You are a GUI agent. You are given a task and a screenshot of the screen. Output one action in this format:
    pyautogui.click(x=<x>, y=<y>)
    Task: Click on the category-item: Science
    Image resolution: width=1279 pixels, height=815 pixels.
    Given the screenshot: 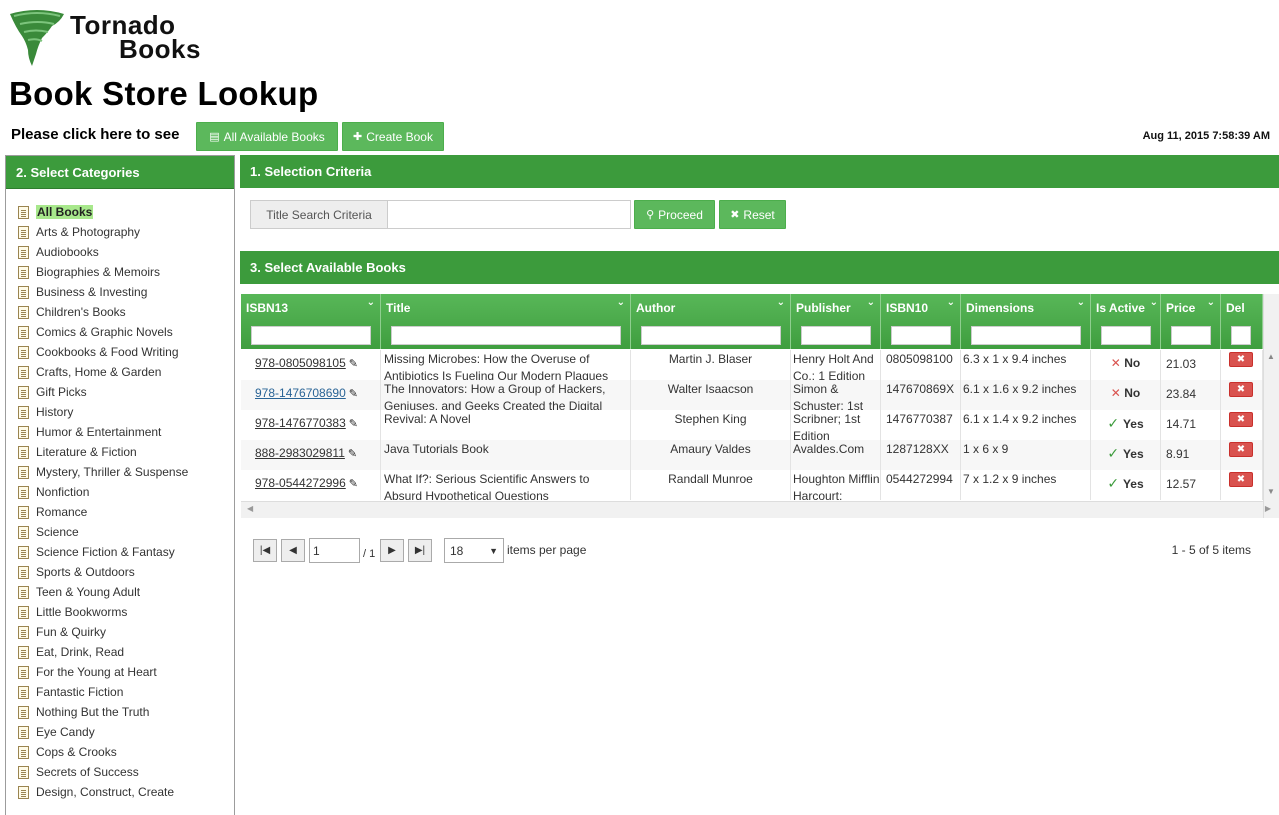 What is the action you would take?
    pyautogui.click(x=126, y=532)
    